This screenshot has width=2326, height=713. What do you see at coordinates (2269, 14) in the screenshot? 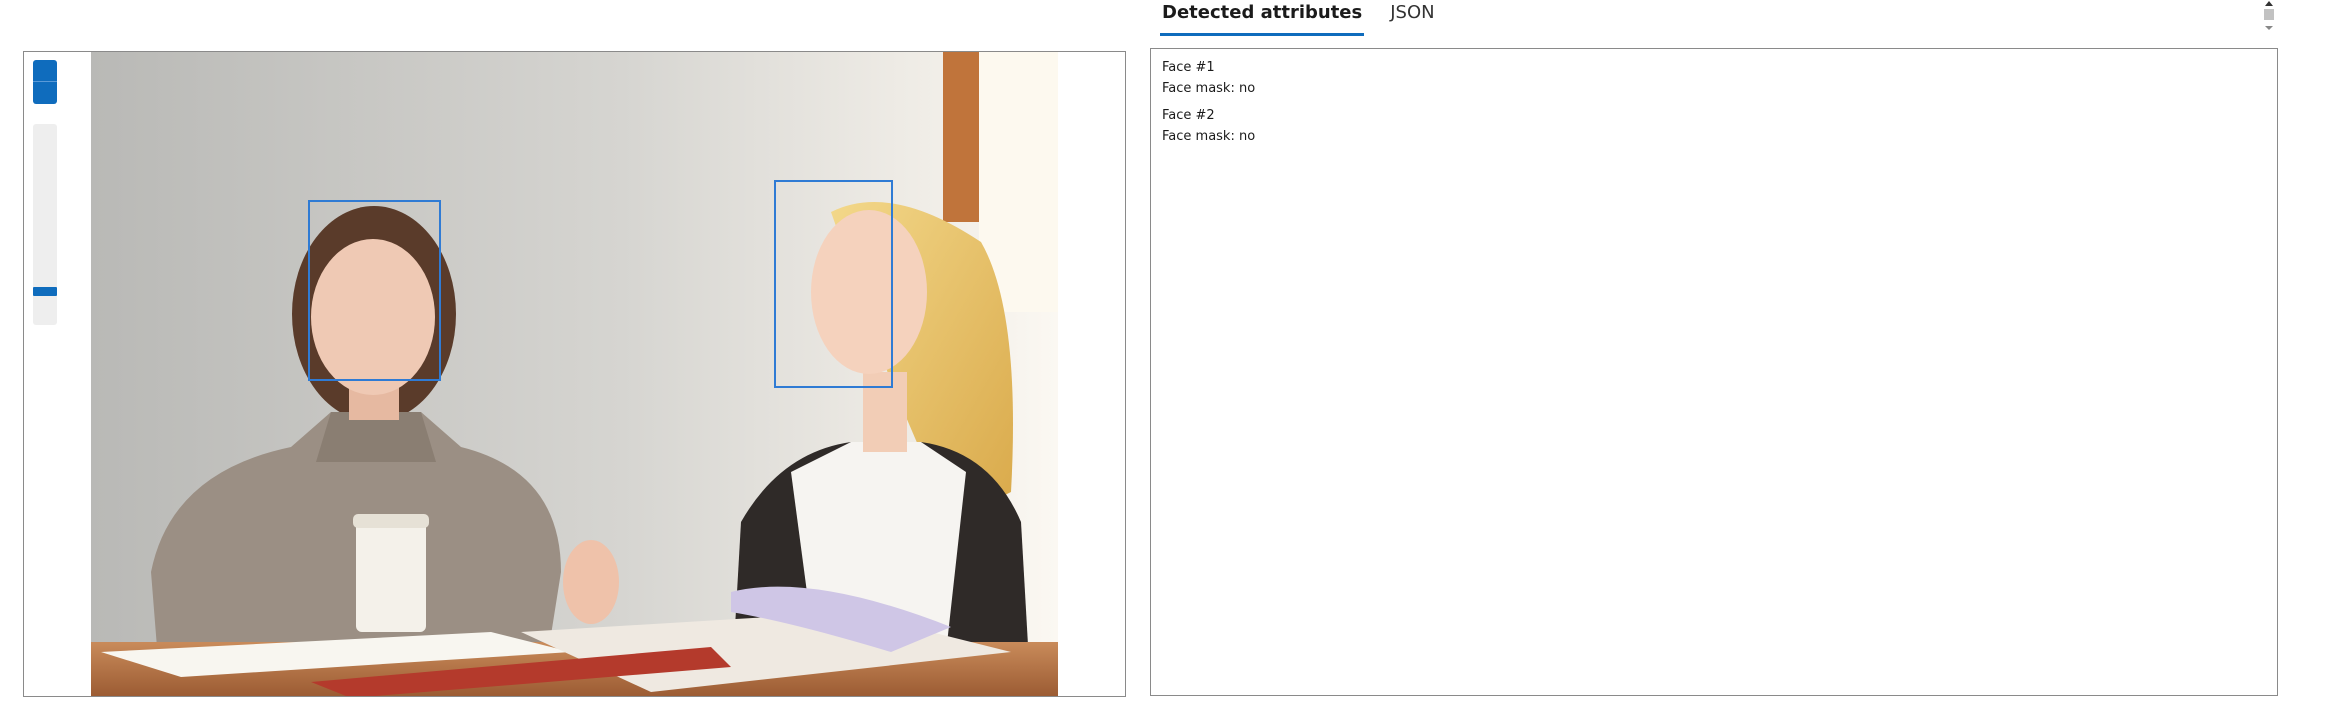
I see `scrollbar-thumb` at bounding box center [2269, 14].